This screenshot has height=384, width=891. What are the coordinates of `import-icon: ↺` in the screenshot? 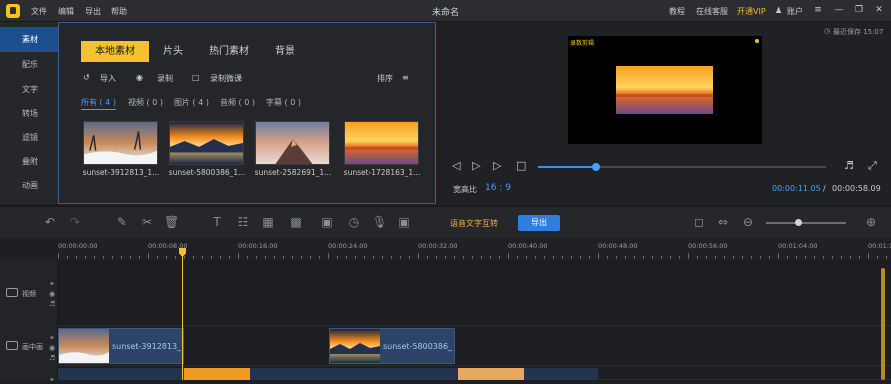 It's located at (86, 77).